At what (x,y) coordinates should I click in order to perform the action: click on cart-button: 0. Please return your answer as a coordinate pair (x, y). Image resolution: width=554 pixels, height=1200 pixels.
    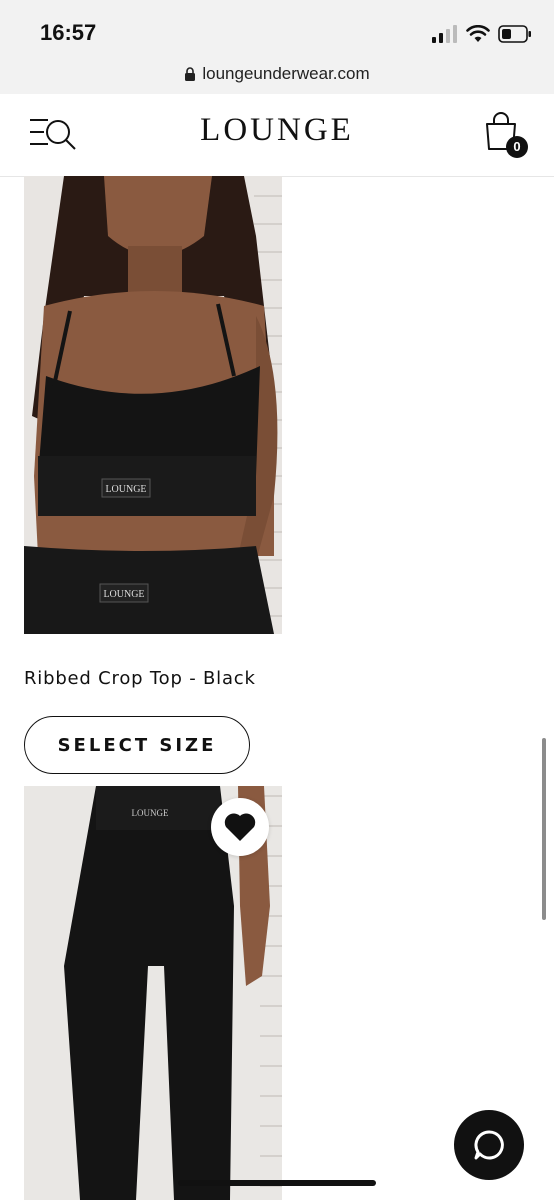
    Looking at the image, I should click on (506, 135).